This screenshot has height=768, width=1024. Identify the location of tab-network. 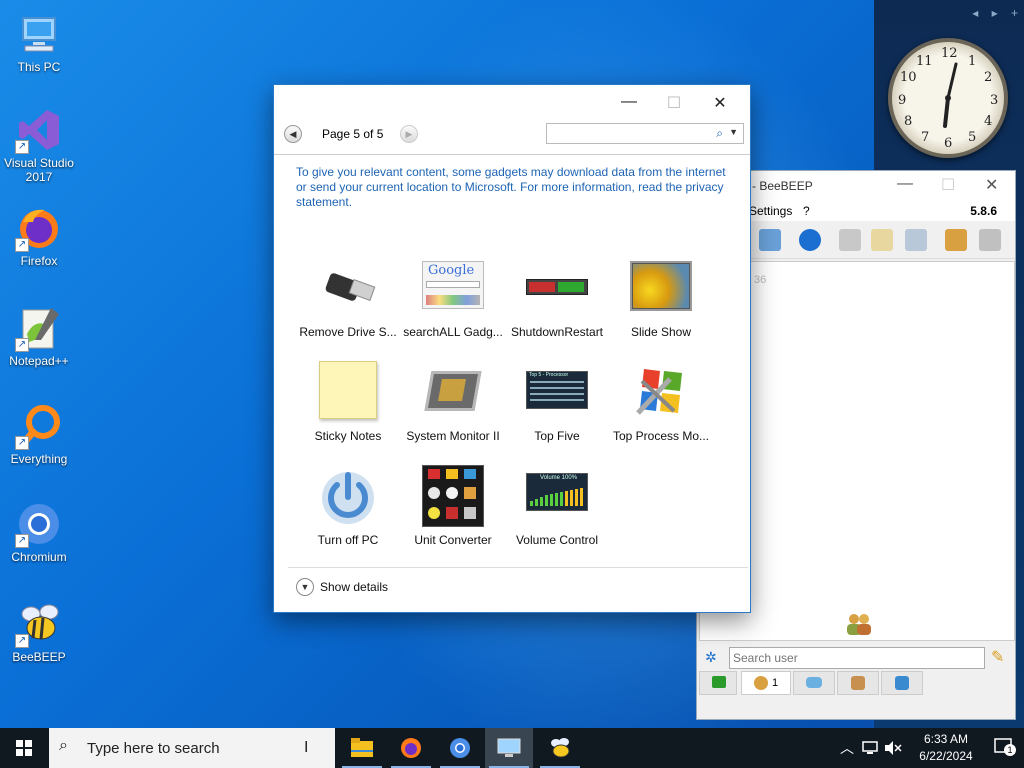
(902, 683).